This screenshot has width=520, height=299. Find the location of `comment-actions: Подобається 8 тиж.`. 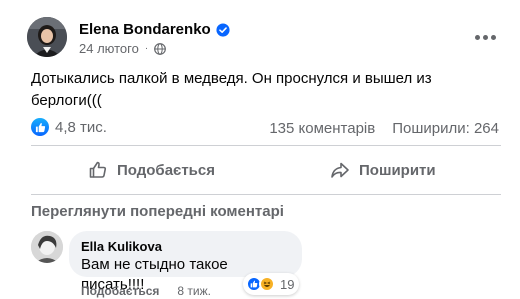

comment-actions: Подобається 8 тиж. is located at coordinates (146, 291).